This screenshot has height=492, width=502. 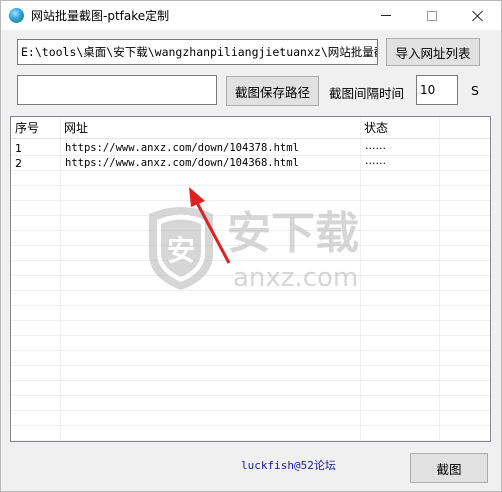 What do you see at coordinates (210, 225) in the screenshot?
I see `annotation-arrow-icon` at bounding box center [210, 225].